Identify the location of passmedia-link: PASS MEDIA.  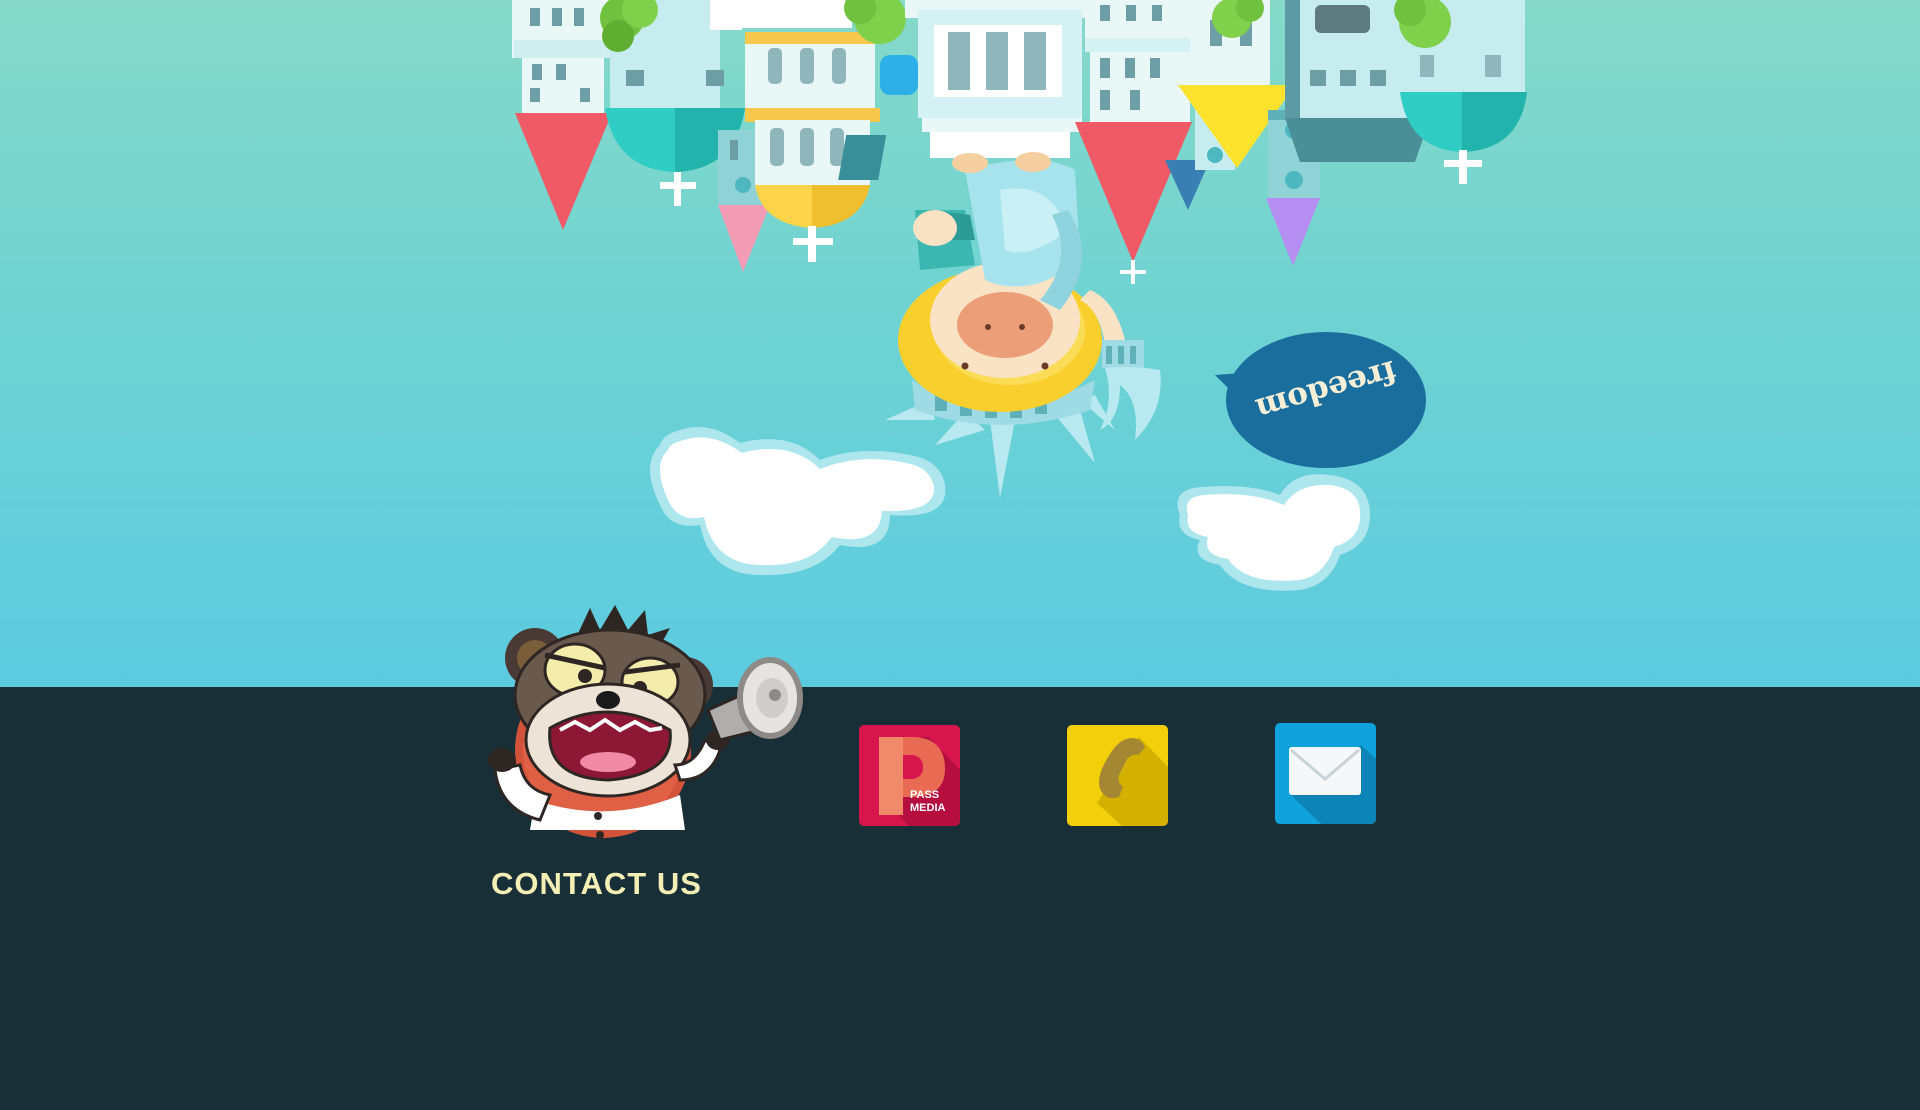
(909, 775).